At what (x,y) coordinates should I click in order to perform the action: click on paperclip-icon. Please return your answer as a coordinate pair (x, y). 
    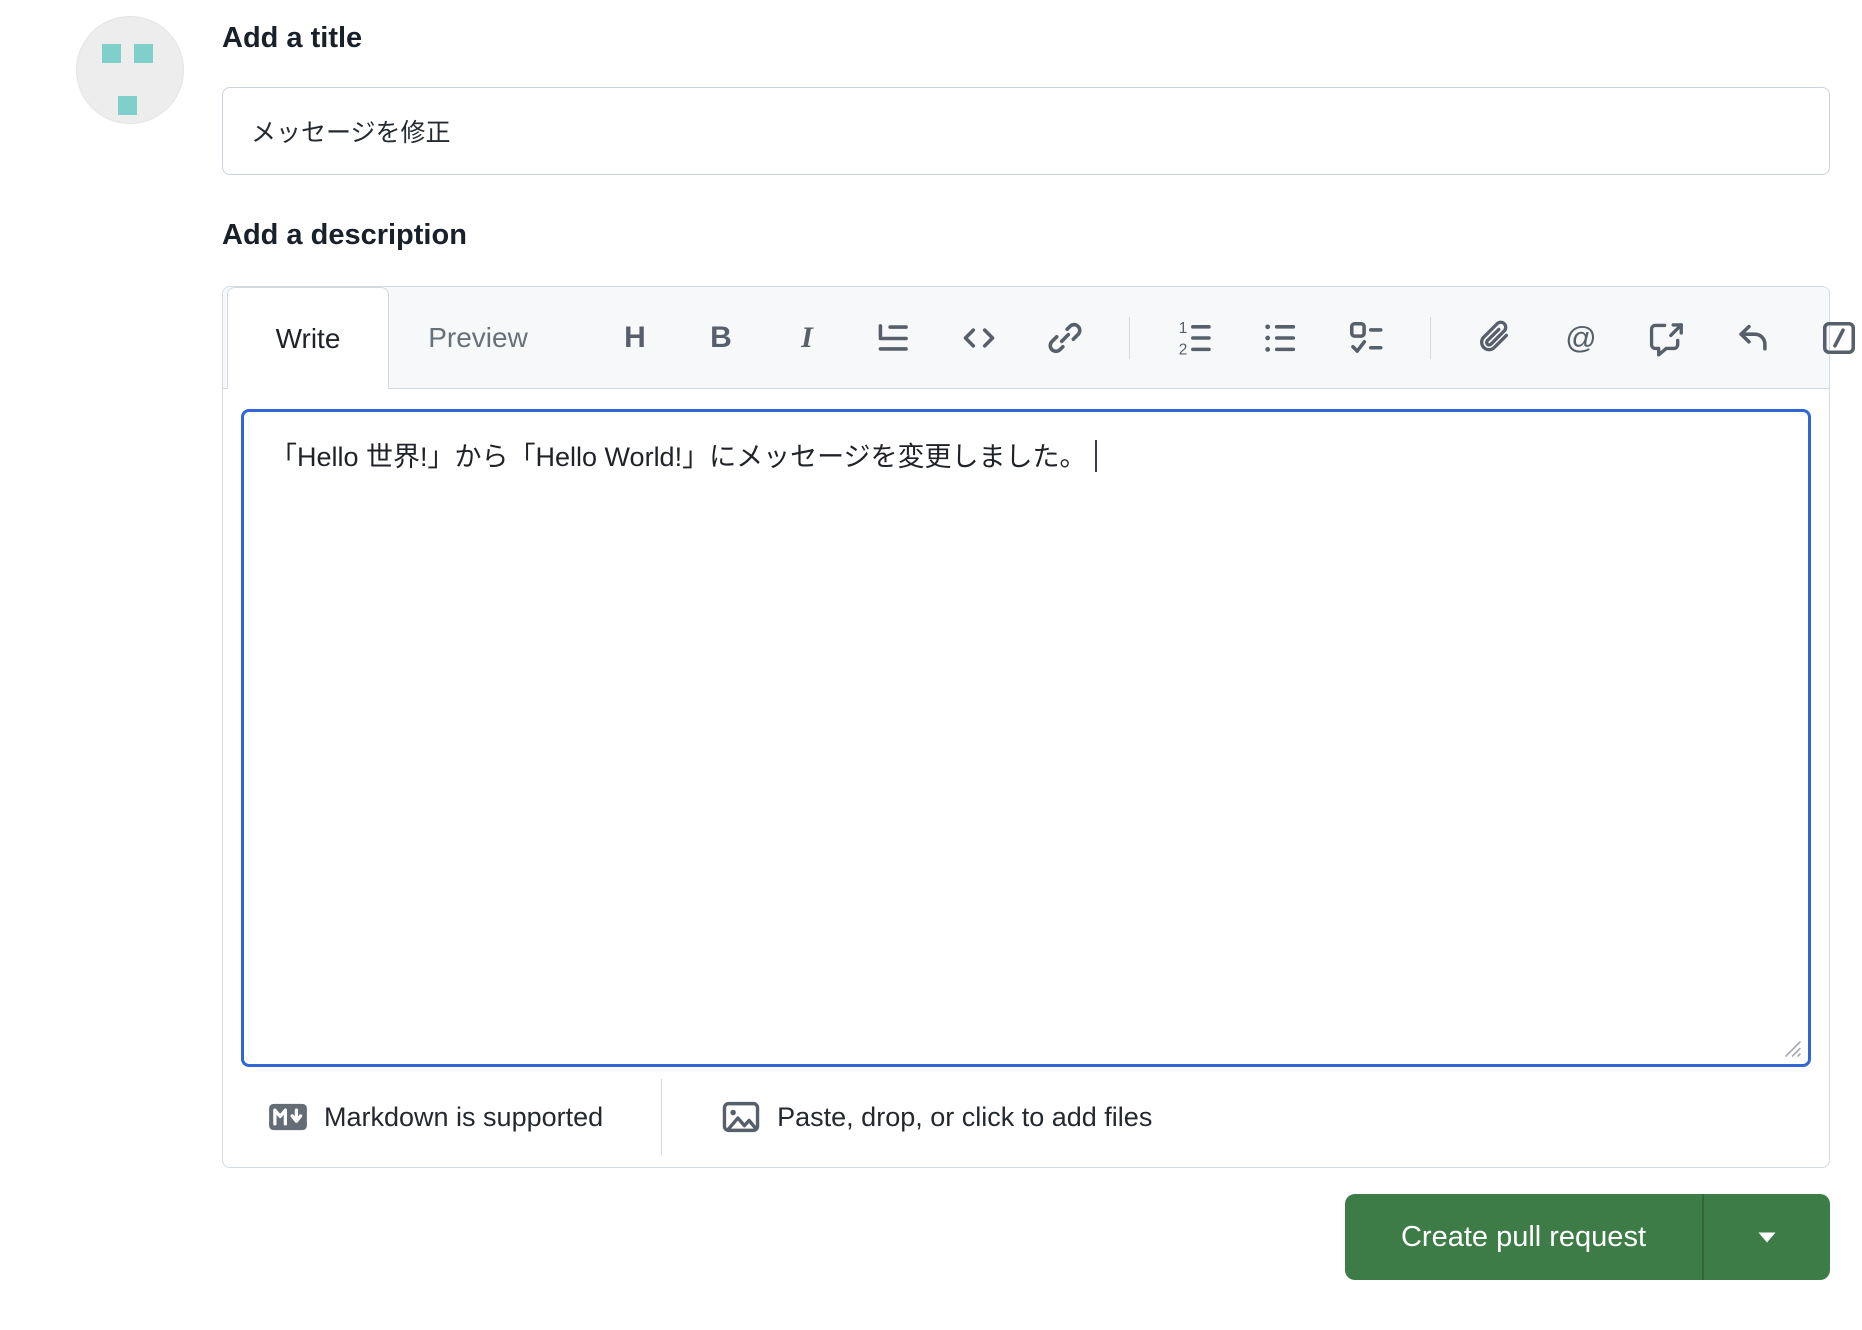
    Looking at the image, I should click on (1495, 338).